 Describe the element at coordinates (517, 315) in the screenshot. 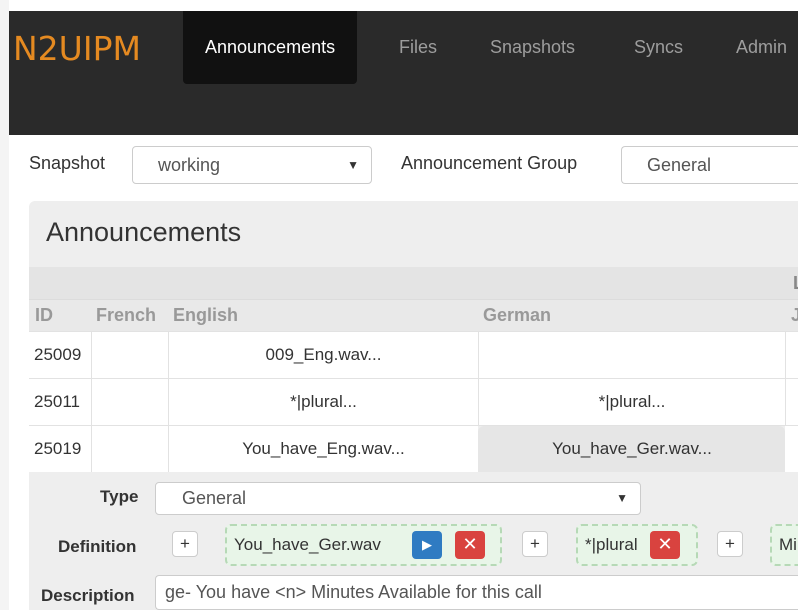

I see `column-header-german: German` at that location.